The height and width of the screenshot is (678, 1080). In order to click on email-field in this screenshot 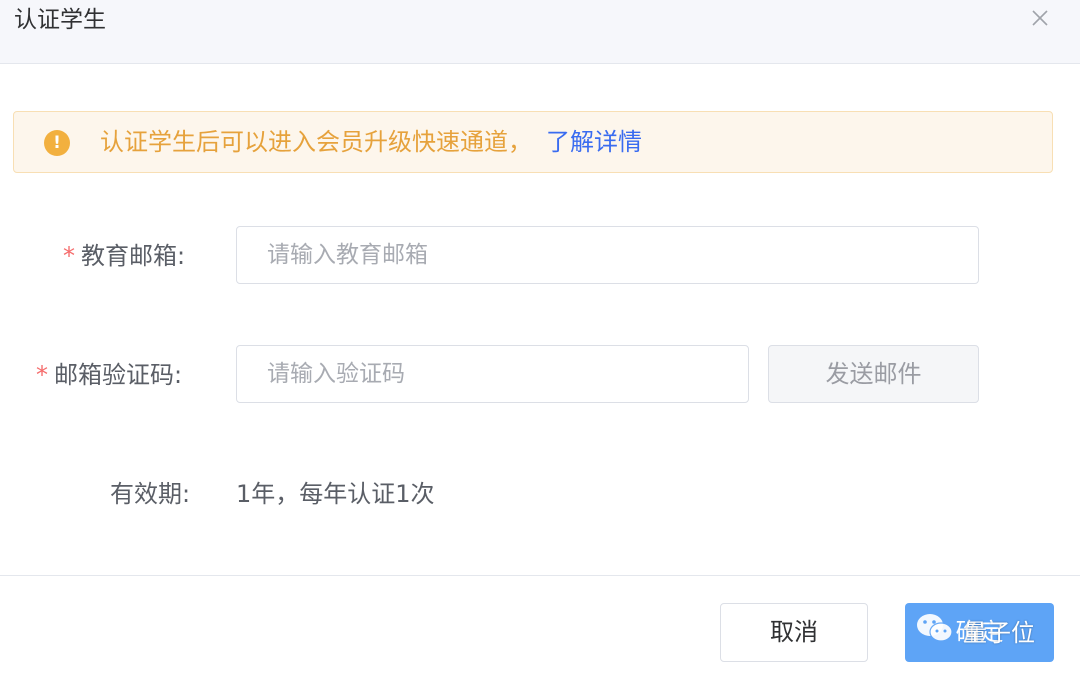, I will do `click(607, 255)`.